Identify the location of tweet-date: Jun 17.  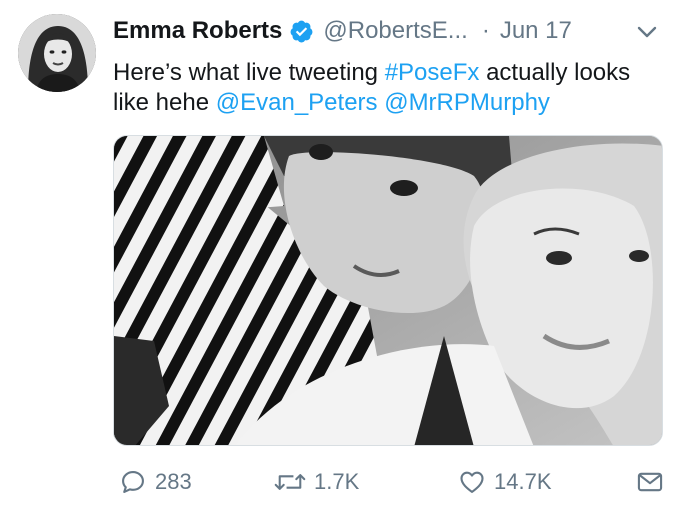
(536, 31).